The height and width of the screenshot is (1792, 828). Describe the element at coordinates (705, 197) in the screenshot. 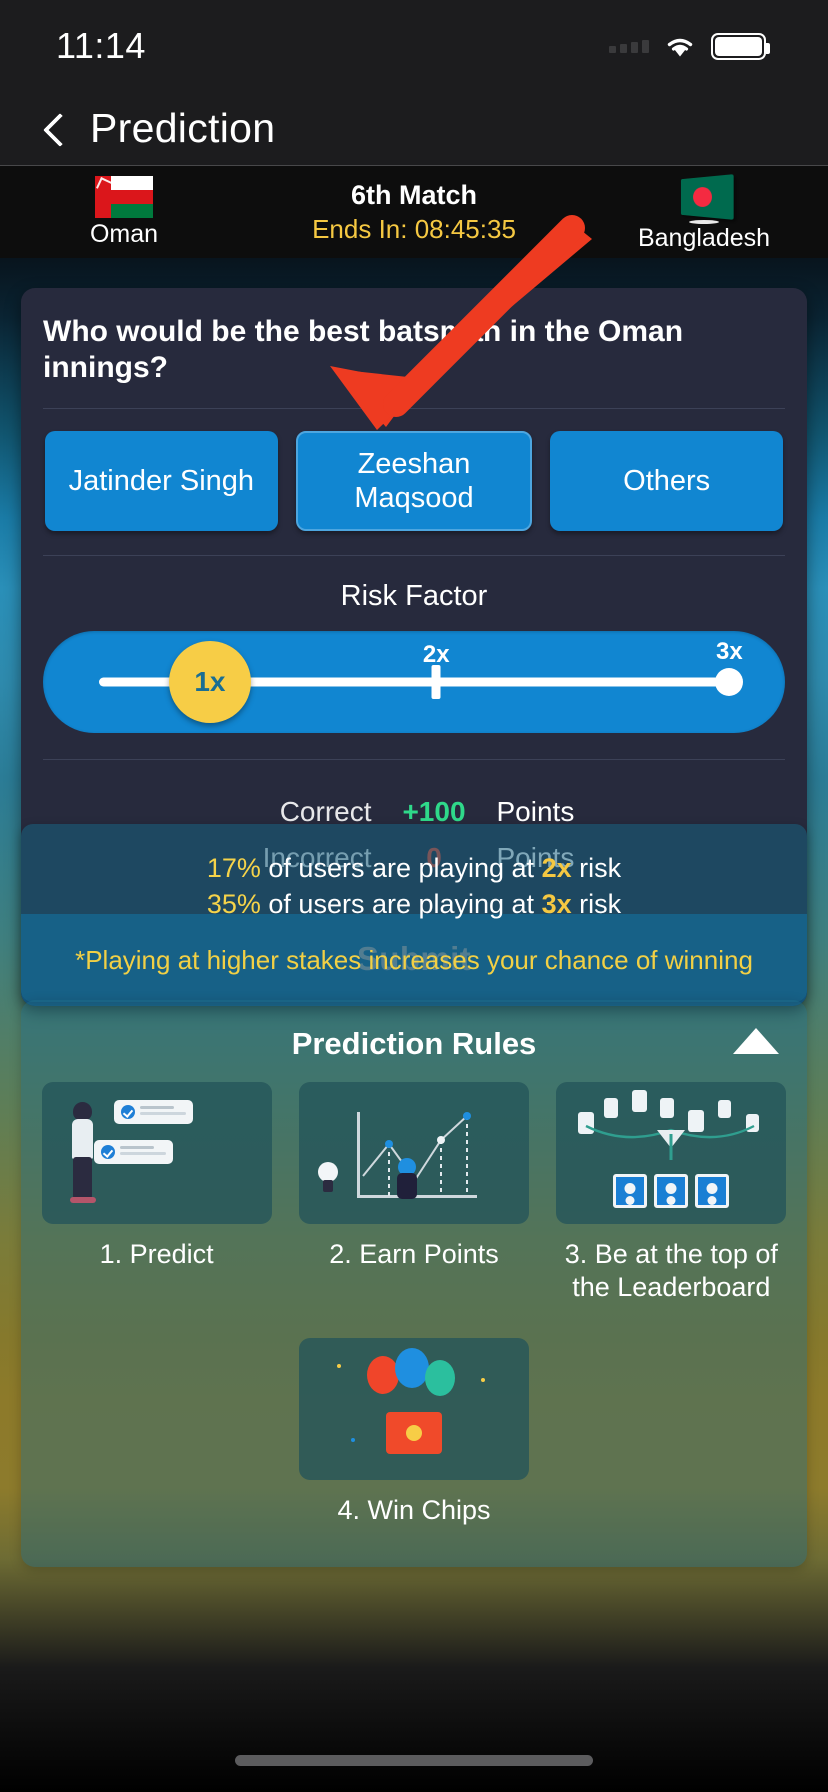

I see `bangladesh-flag-icon` at that location.